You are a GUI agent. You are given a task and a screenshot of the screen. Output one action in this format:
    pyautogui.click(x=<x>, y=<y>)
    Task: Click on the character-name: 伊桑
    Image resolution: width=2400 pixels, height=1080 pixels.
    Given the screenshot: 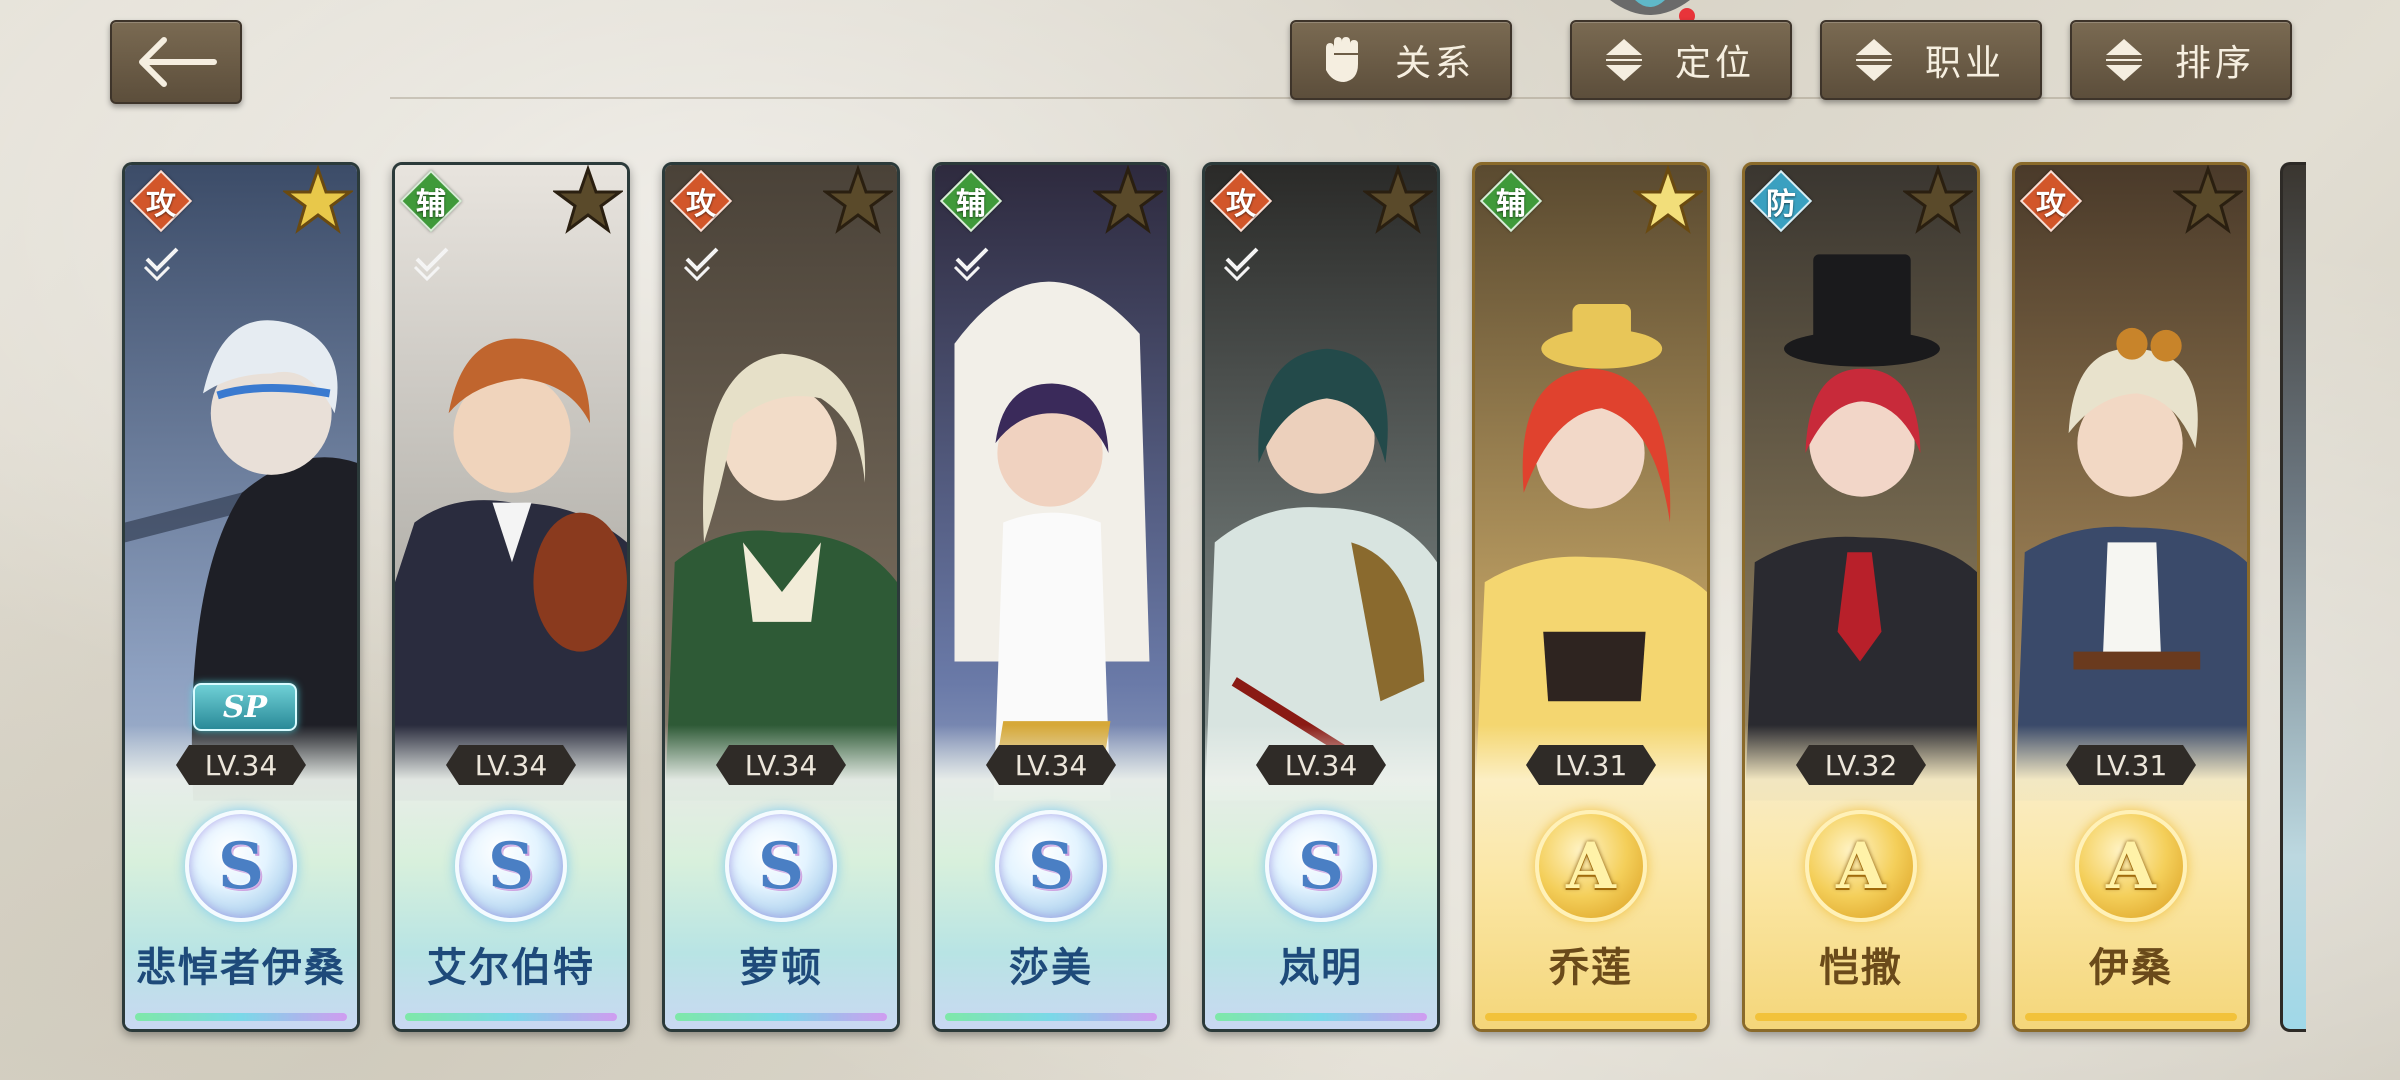 What is the action you would take?
    pyautogui.click(x=2131, y=967)
    